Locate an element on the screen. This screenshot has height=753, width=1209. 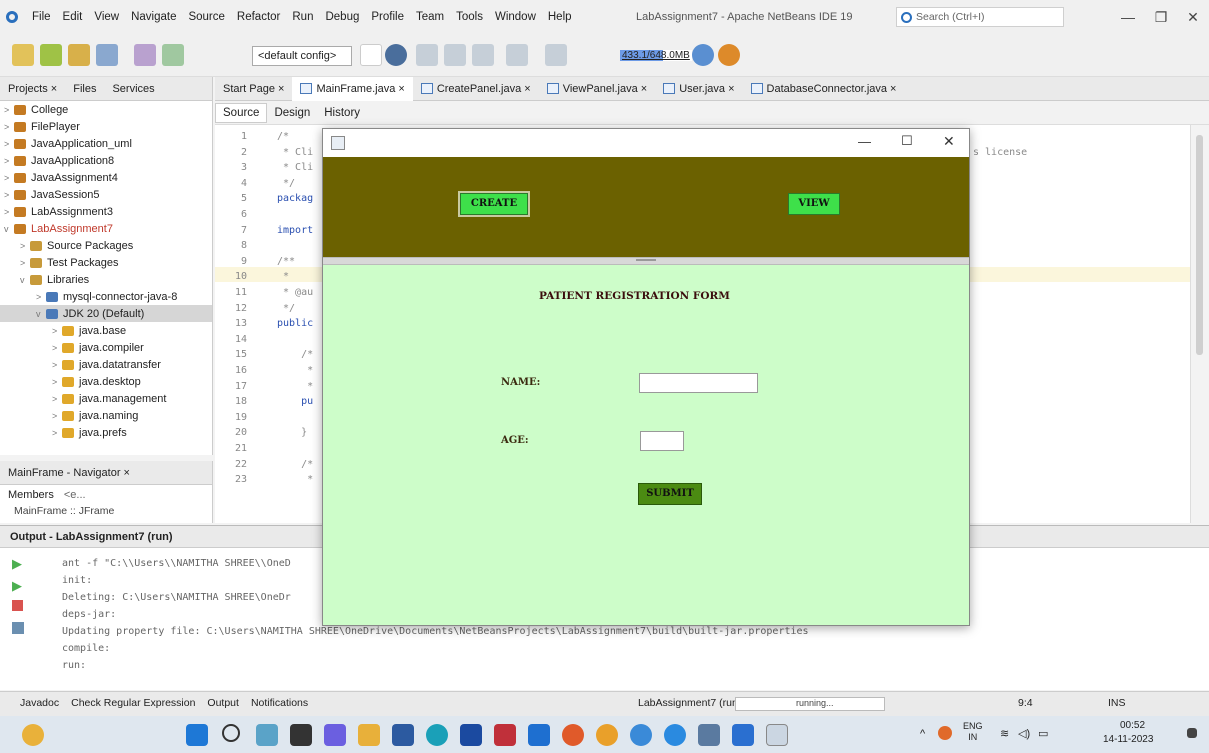
navigator-item: MainFrame :: JFrame is located at coordinates (106, 511).